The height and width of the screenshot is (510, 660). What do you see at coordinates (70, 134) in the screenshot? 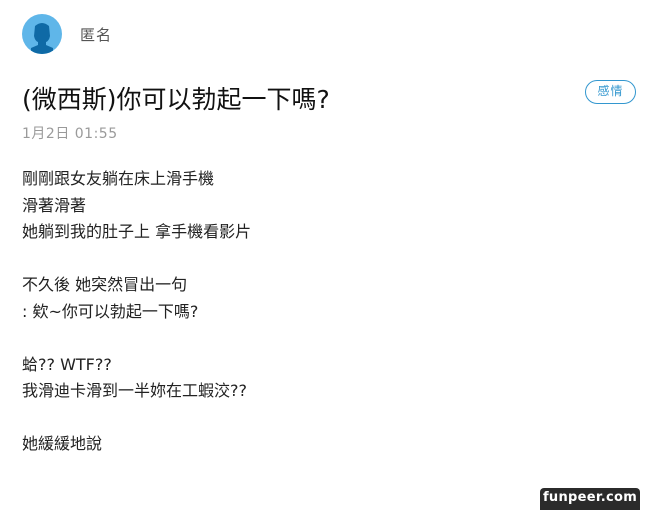
I see `post-date: 1月2日 01:55` at bounding box center [70, 134].